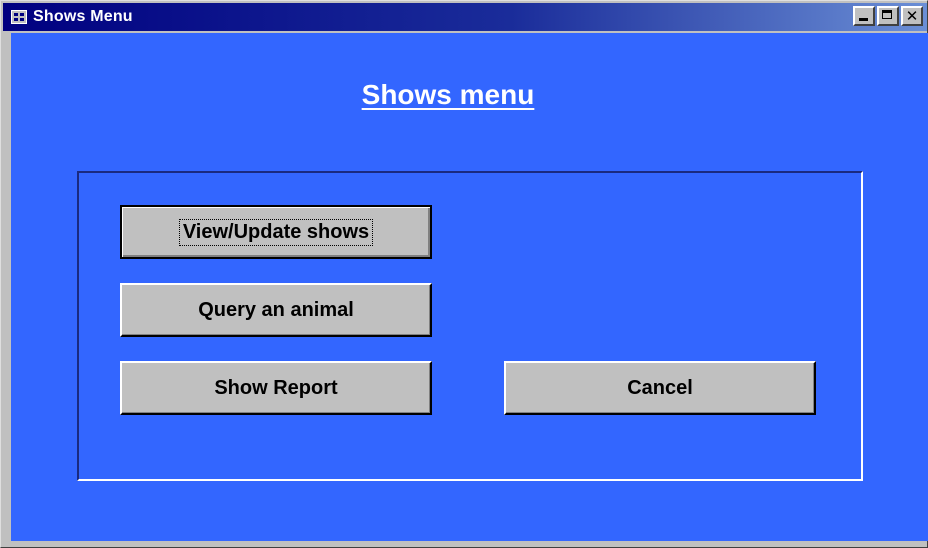  Describe the element at coordinates (83, 16) in the screenshot. I see `window-title: Shows Menu` at that location.